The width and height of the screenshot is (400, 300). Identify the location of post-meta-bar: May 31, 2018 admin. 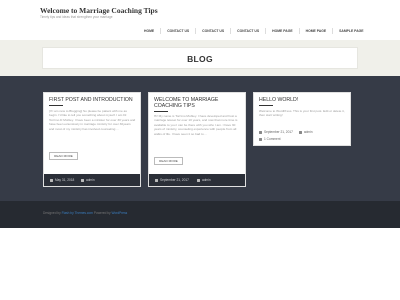
(92, 180).